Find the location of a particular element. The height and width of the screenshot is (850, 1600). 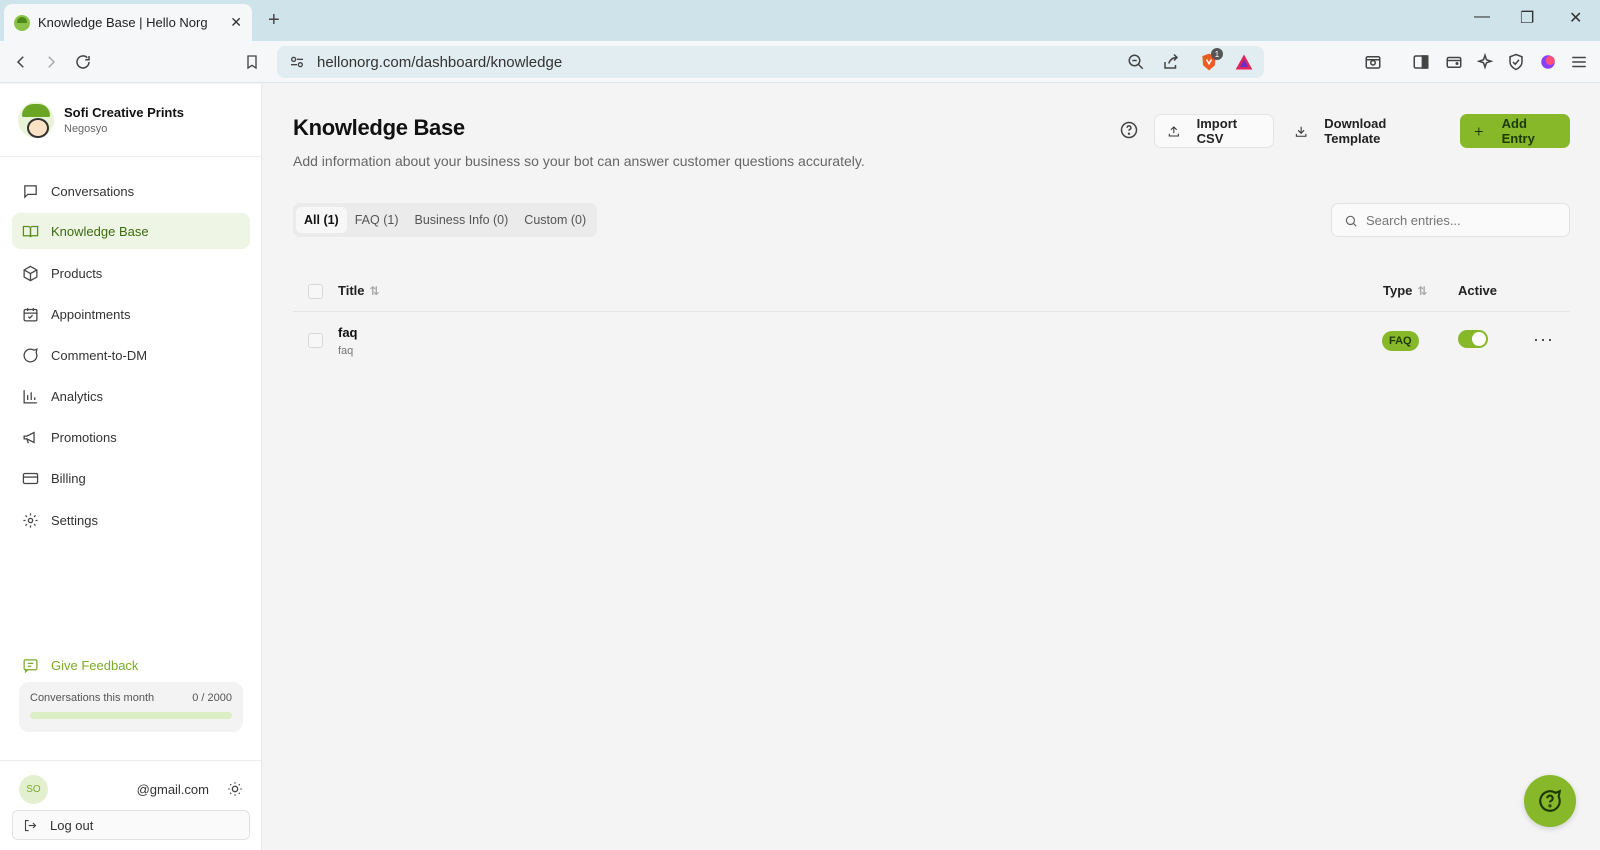

search-box is located at coordinates (1450, 220).